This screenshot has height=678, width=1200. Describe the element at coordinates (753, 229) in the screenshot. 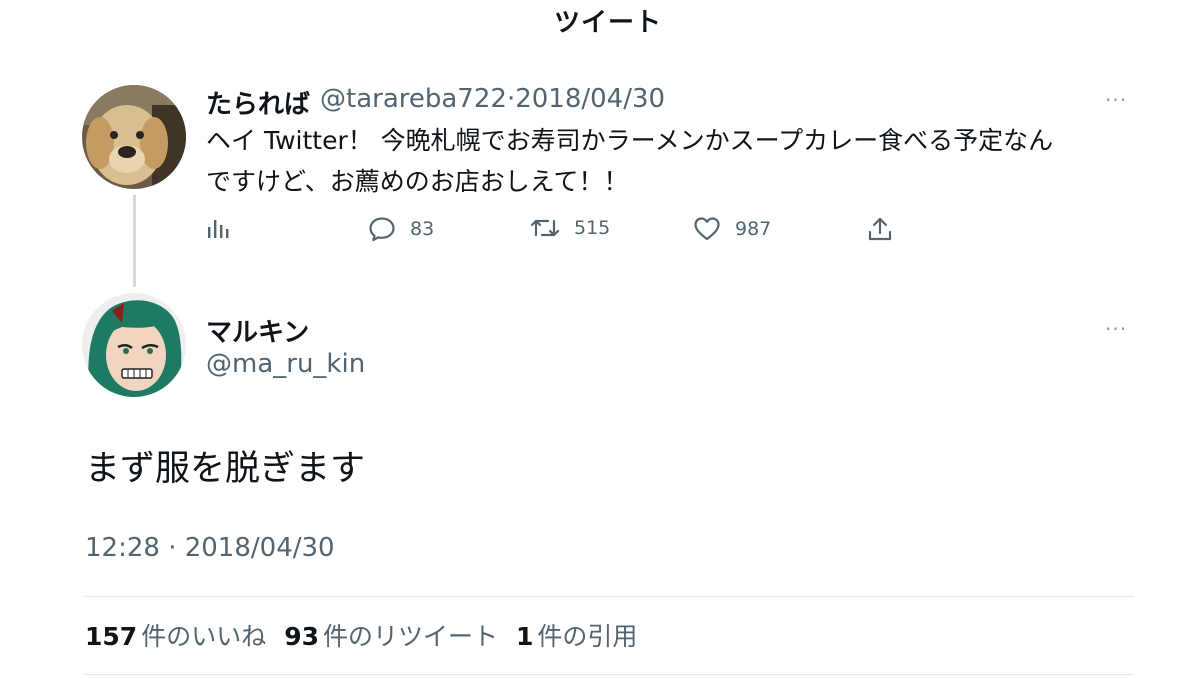

I see `like-count: 987` at that location.